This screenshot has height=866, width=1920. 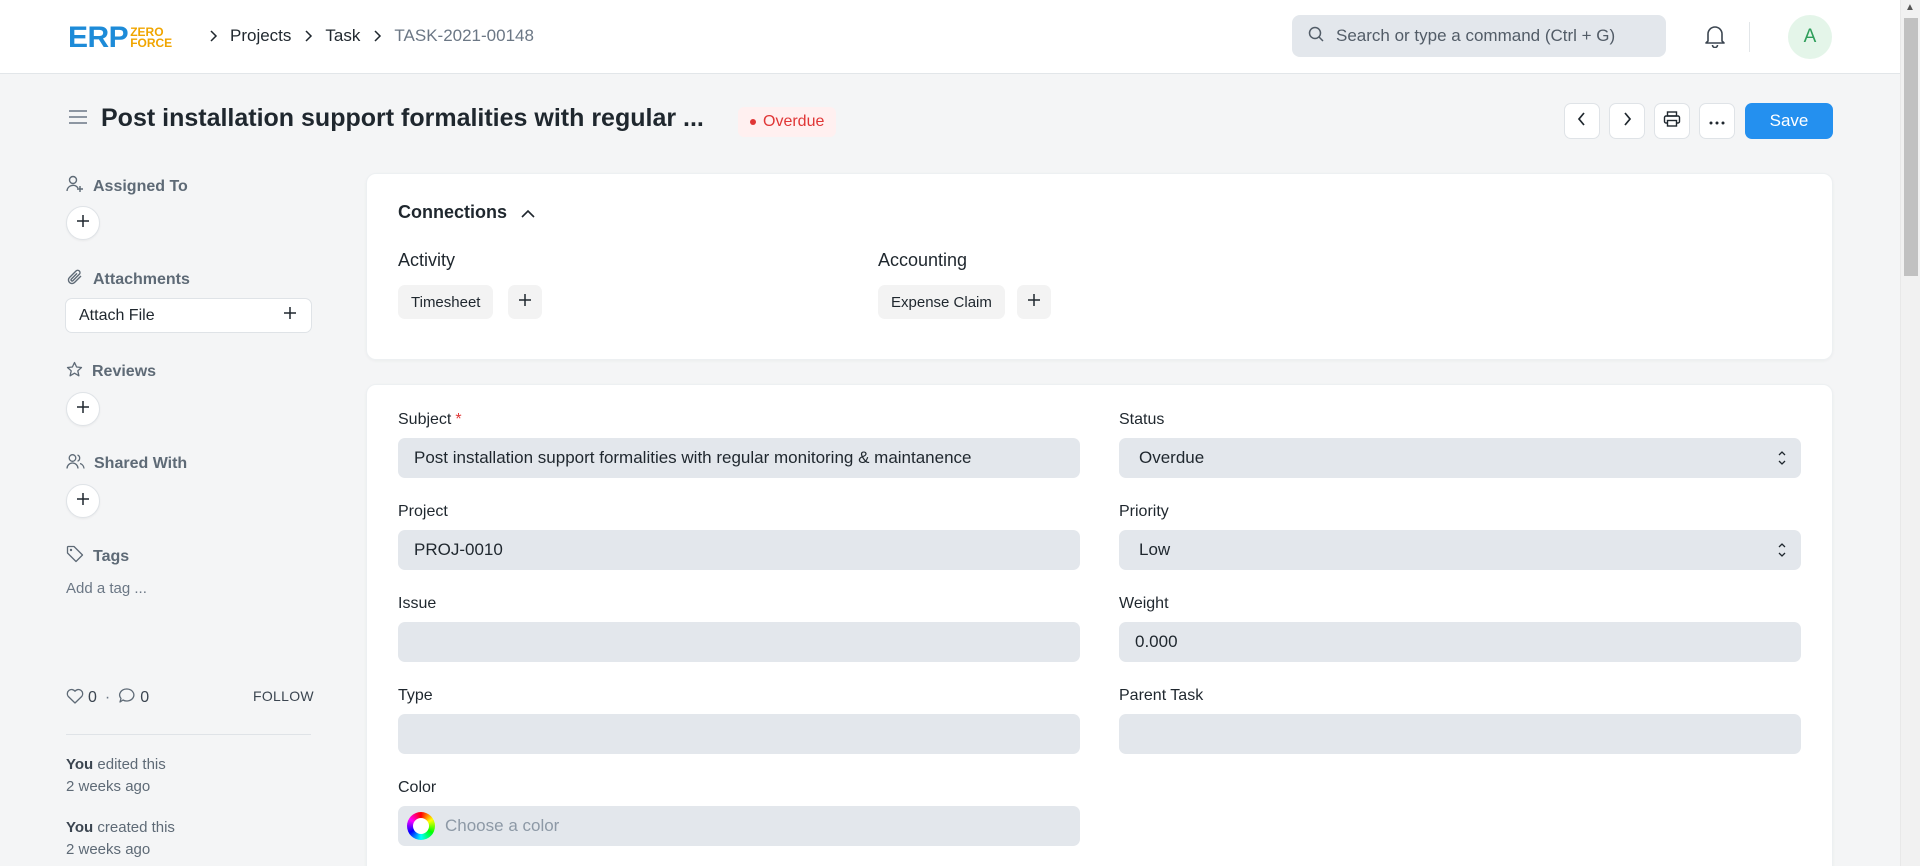 What do you see at coordinates (1910, 7) in the screenshot?
I see `scroll-up-arrow-icon: ▲` at bounding box center [1910, 7].